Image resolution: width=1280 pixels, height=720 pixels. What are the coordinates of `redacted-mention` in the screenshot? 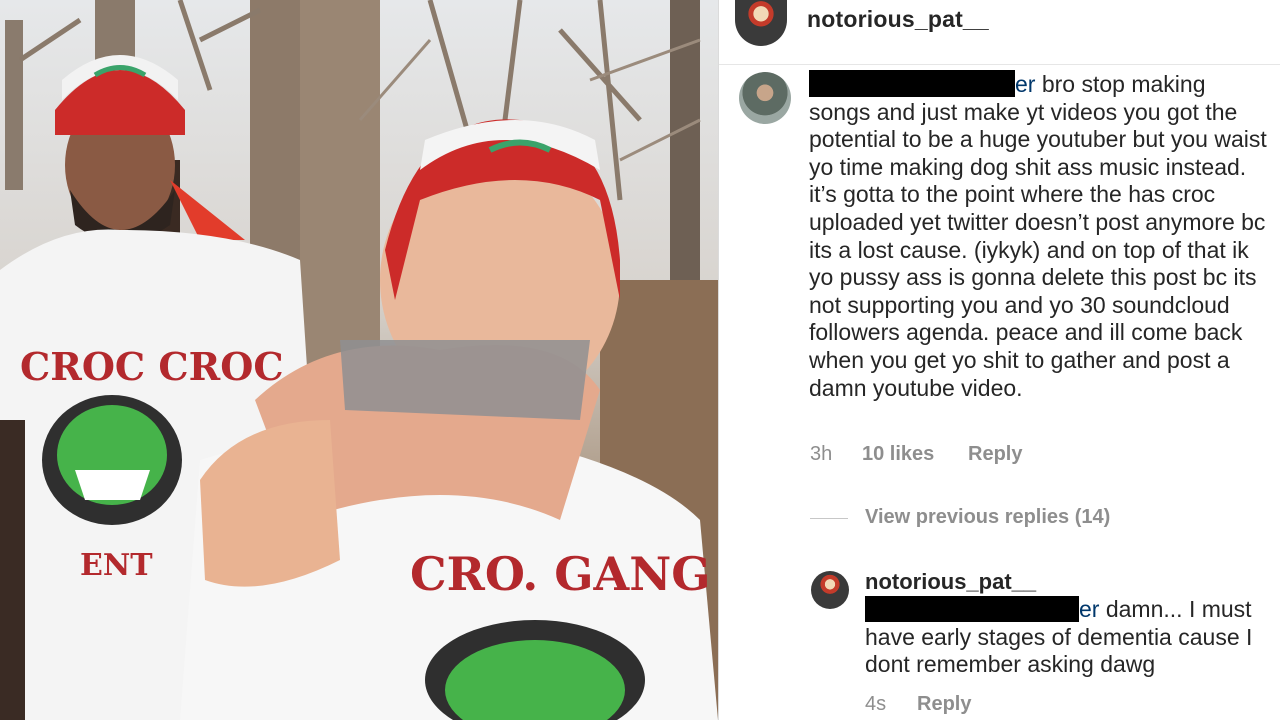 It's located at (972, 609).